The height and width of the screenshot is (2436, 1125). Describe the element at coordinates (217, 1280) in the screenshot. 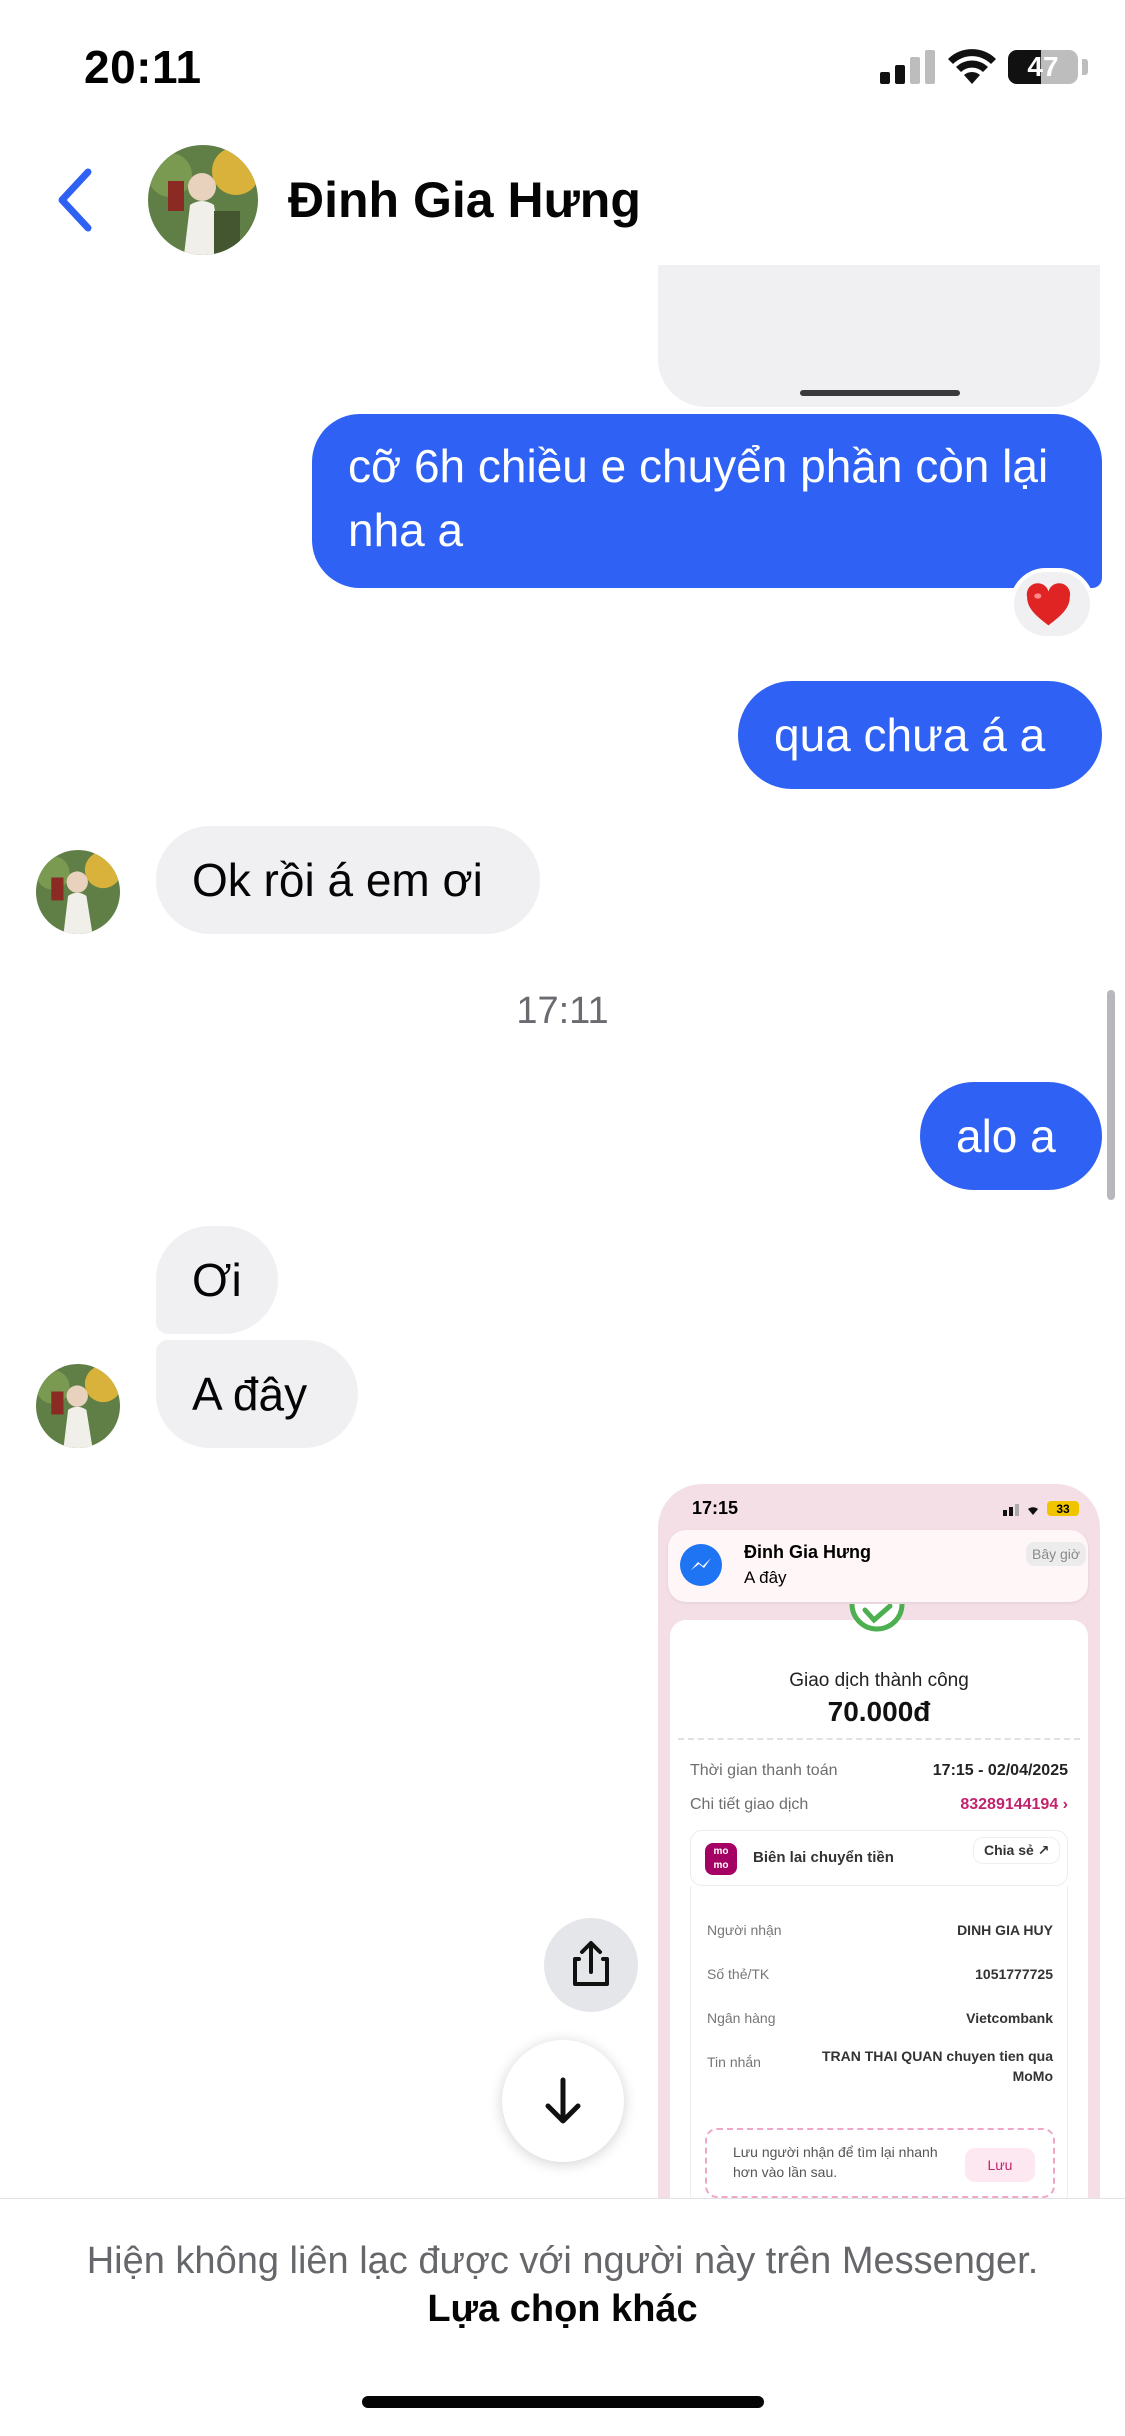

I see `message-bubble-incoming: Ơi` at that location.